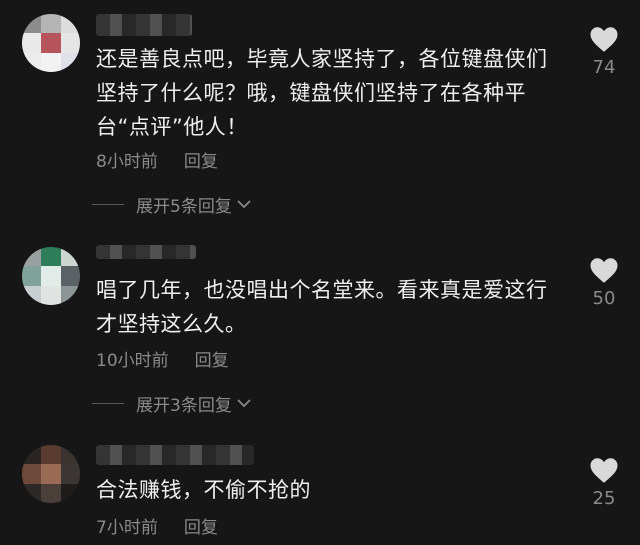 Image resolution: width=640 pixels, height=545 pixels. What do you see at coordinates (132, 361) in the screenshot?
I see `comment-time: 10小时前` at bounding box center [132, 361].